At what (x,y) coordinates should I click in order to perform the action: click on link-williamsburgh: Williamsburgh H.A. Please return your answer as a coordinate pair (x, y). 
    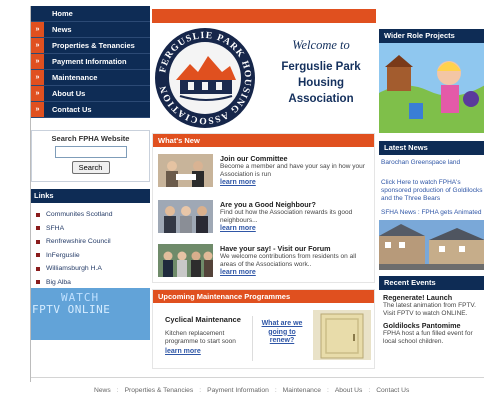
    Looking at the image, I should click on (93, 269).